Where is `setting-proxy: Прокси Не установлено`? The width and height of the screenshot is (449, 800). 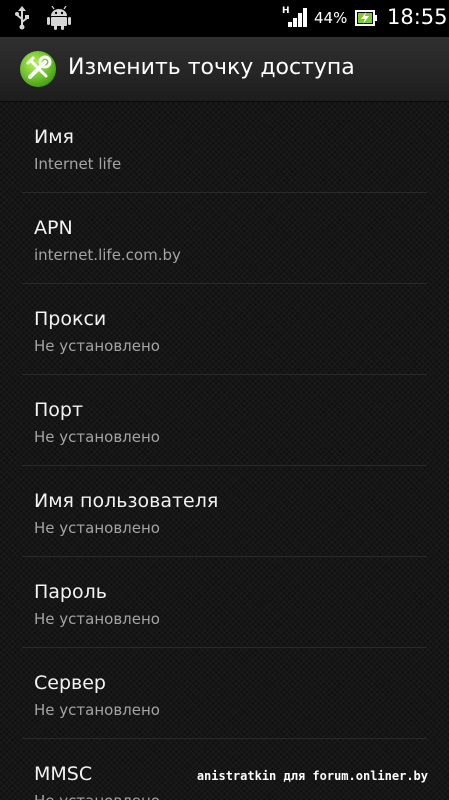 setting-proxy: Прокси Не установлено is located at coordinates (224, 329).